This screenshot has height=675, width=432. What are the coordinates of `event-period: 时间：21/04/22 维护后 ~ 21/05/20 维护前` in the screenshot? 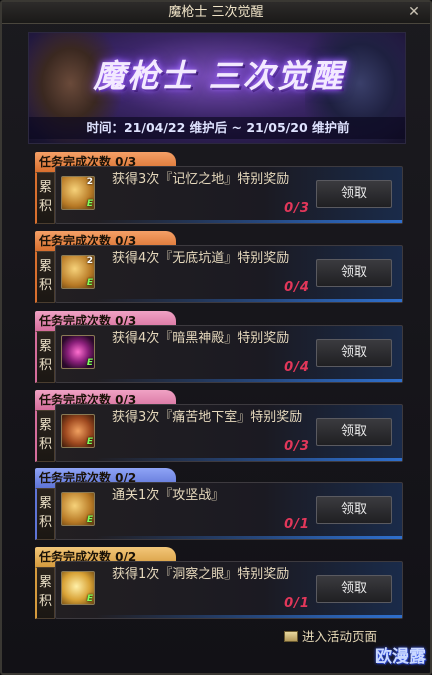 It's located at (217, 128).